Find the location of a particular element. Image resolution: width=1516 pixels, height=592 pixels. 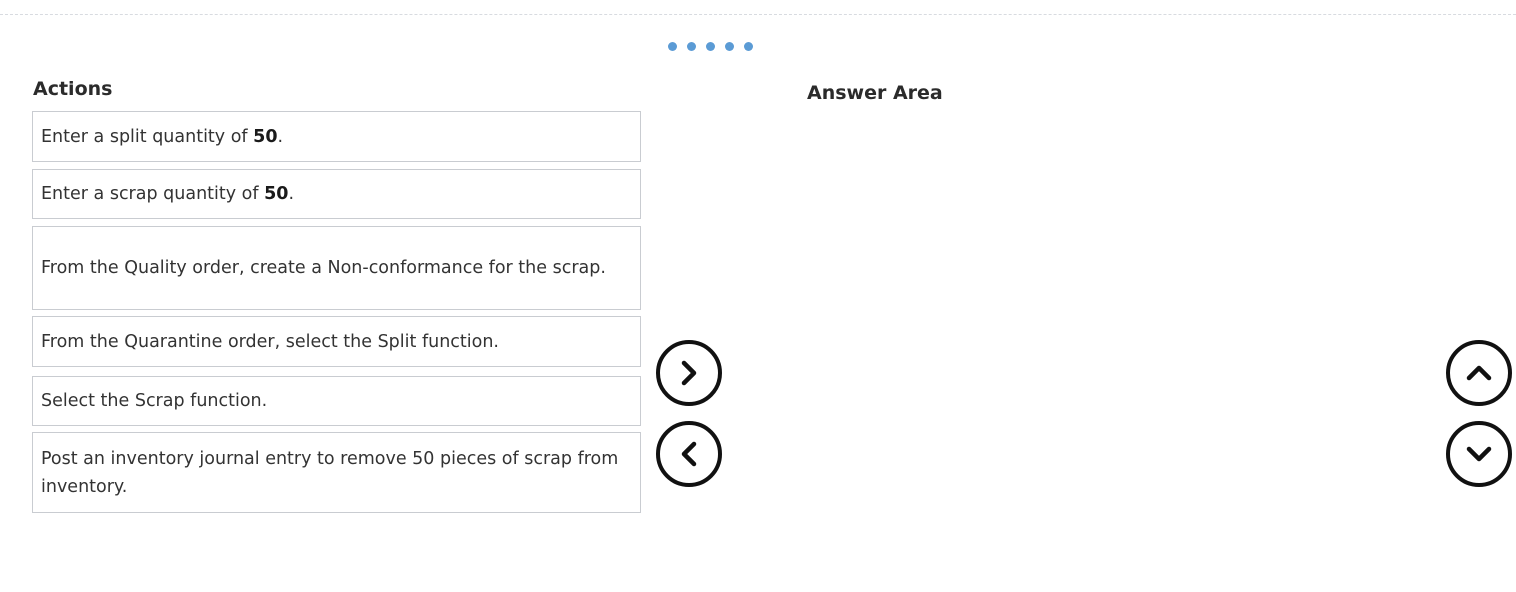

action-item-text-main: Enter a split quantity of is located at coordinates (147, 136).